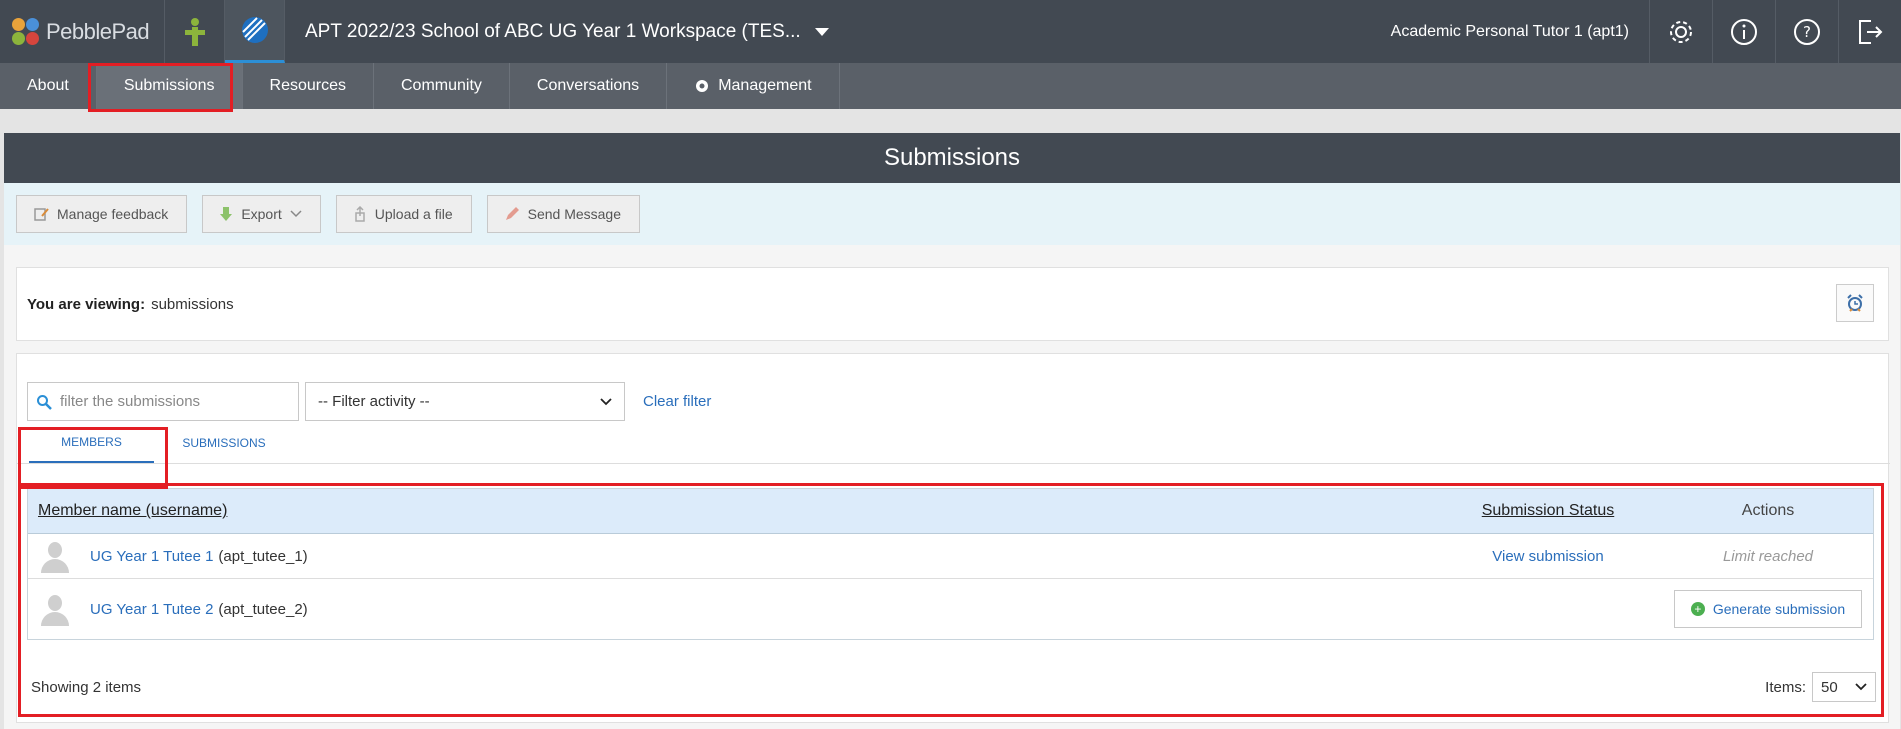 This screenshot has width=1901, height=729. I want to click on atlas-button, so click(255, 31).